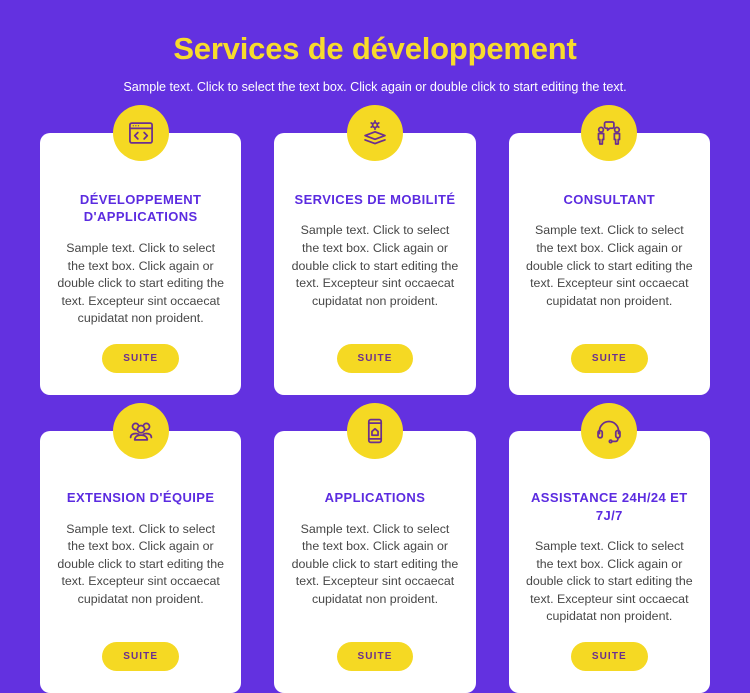  Describe the element at coordinates (140, 132) in the screenshot. I see `code-window-icon` at that location.